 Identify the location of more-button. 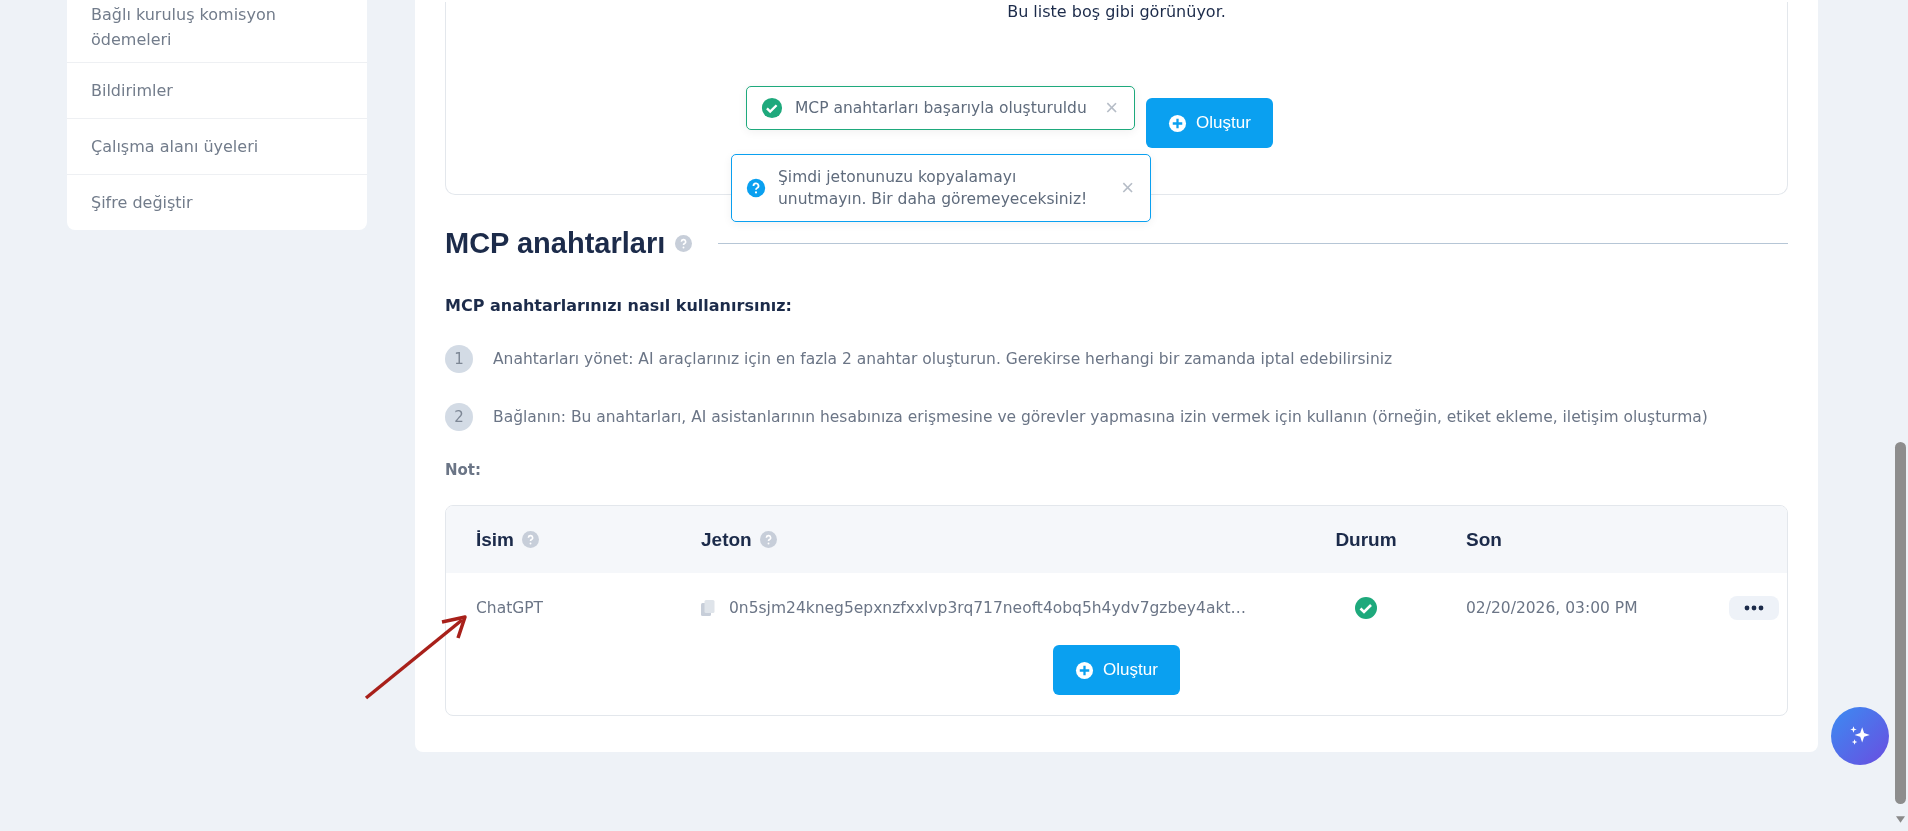
(1754, 608).